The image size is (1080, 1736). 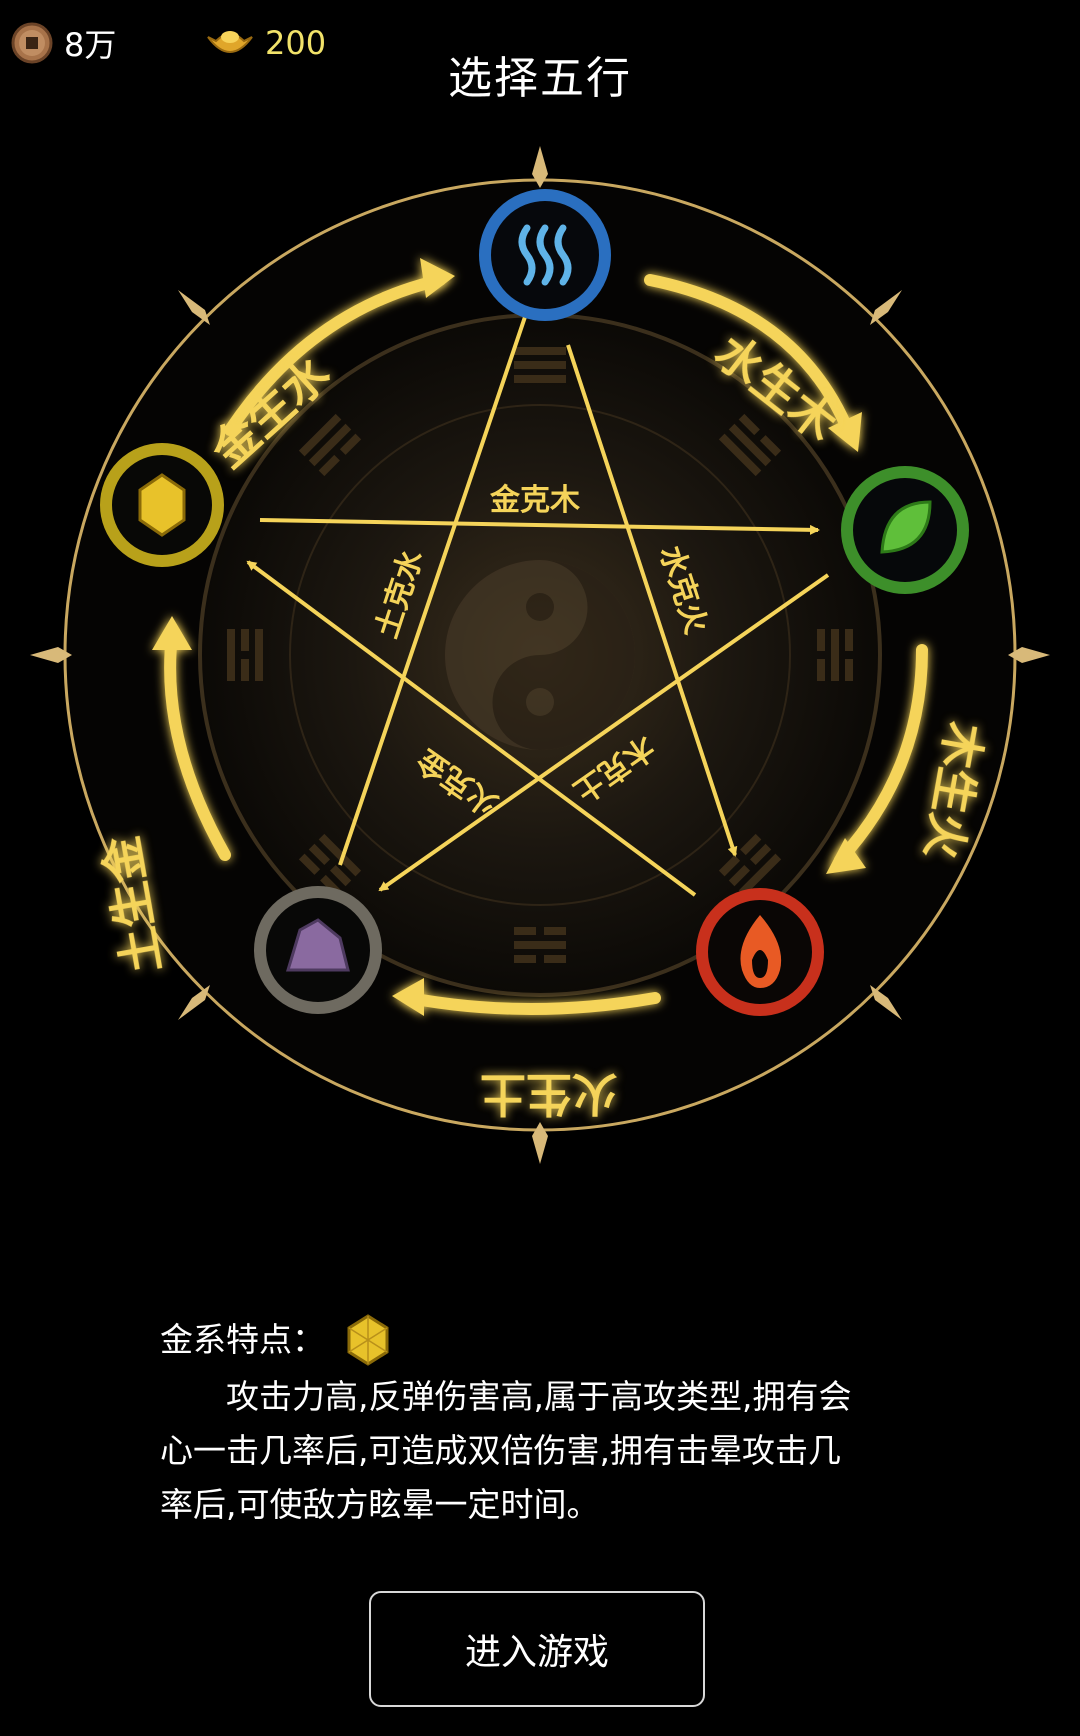 I want to click on element-fire, so click(x=760, y=952).